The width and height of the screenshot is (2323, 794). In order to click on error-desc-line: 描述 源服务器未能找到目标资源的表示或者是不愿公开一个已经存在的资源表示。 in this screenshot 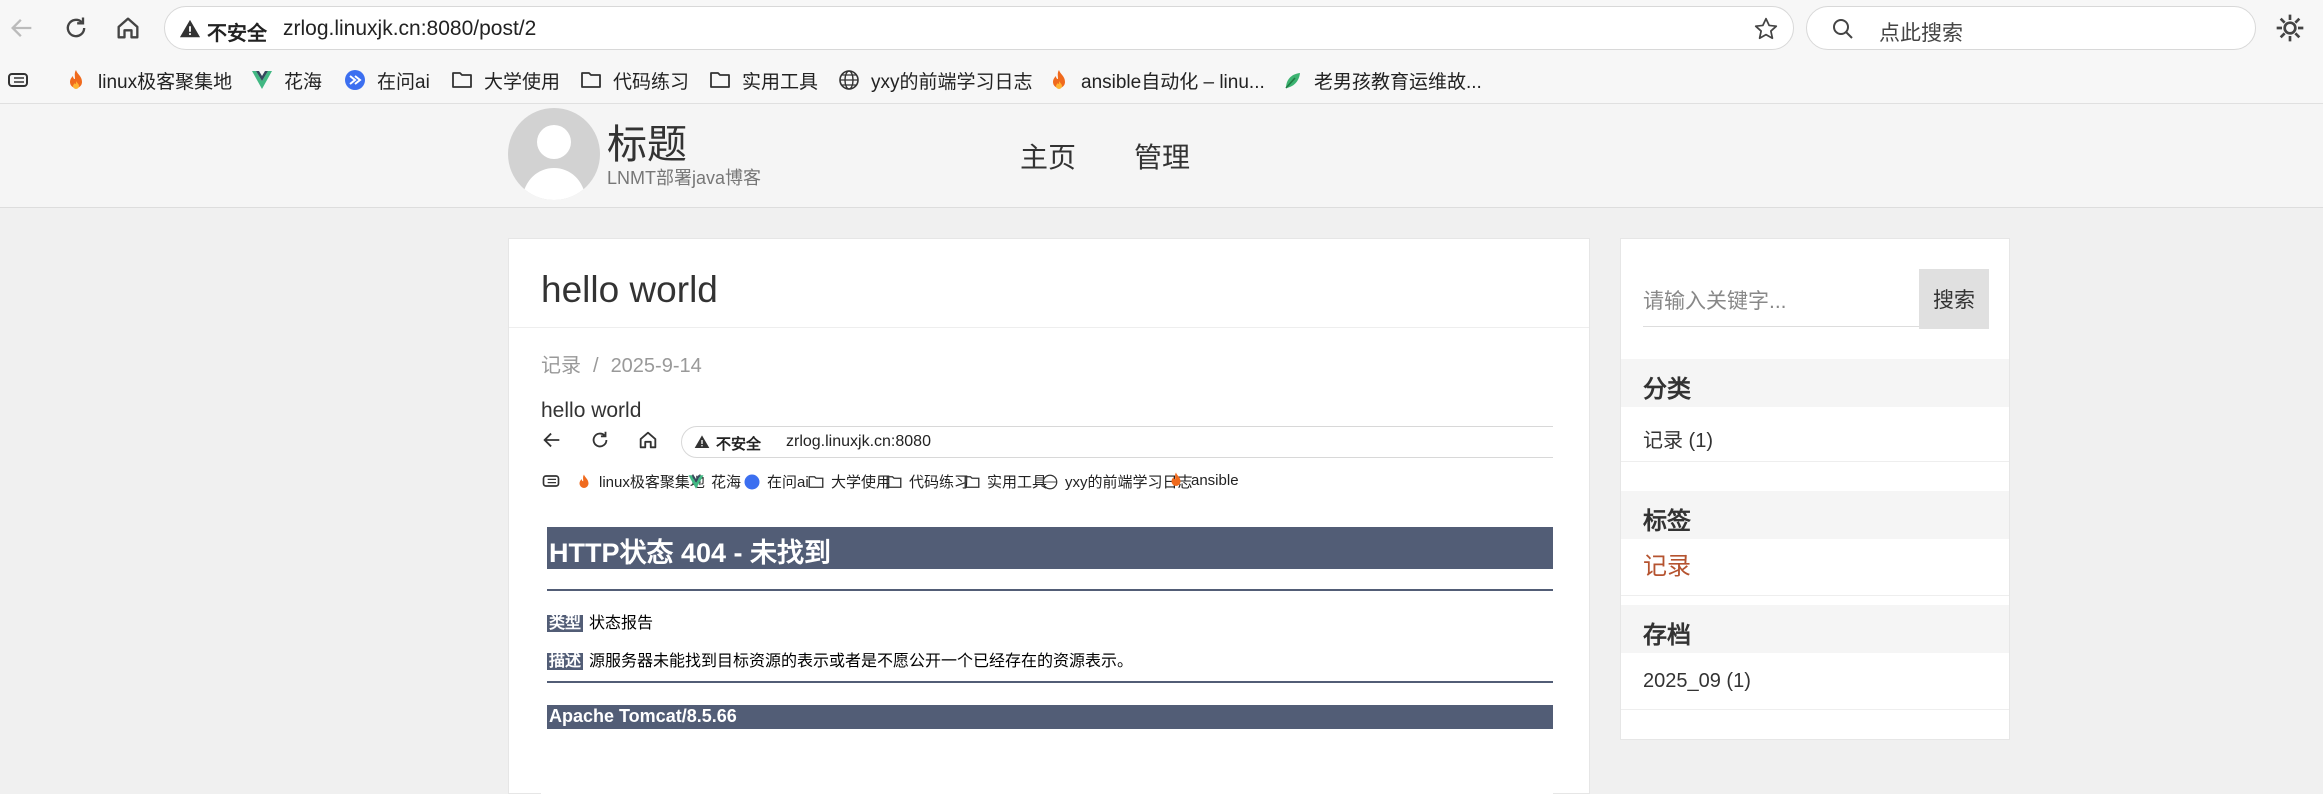, I will do `click(840, 659)`.